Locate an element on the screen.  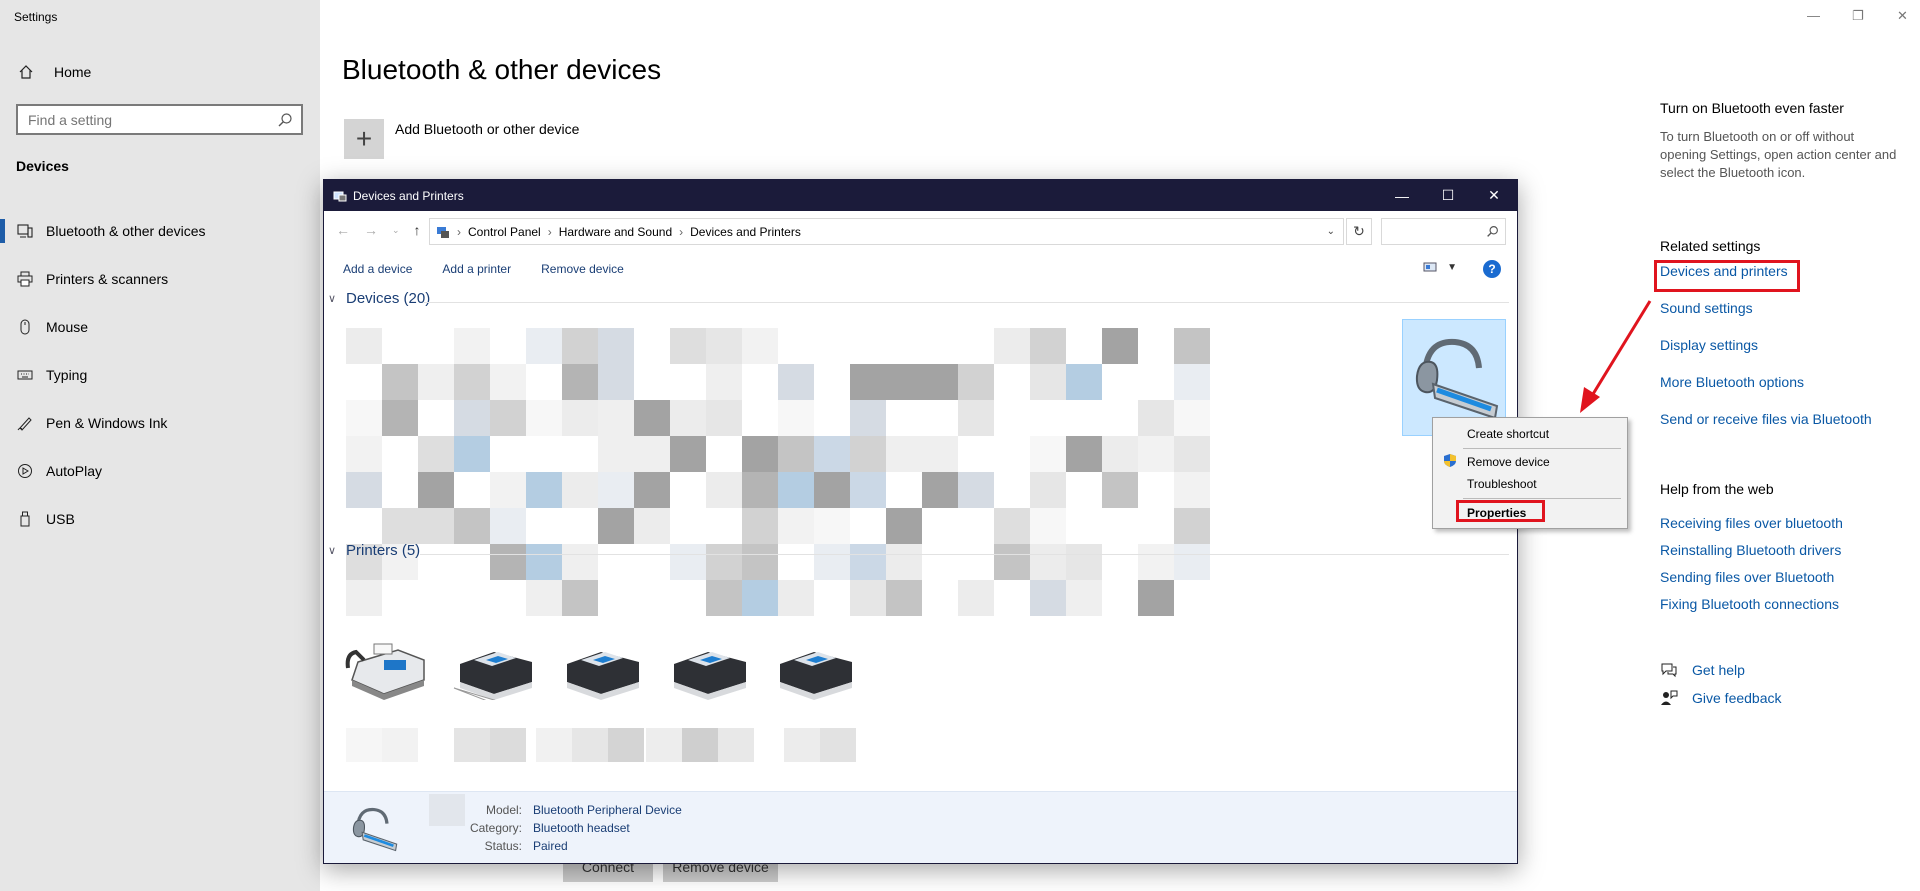
send-receive-files-link: Send or receive files via Bluetooth is located at coordinates (1780, 419).